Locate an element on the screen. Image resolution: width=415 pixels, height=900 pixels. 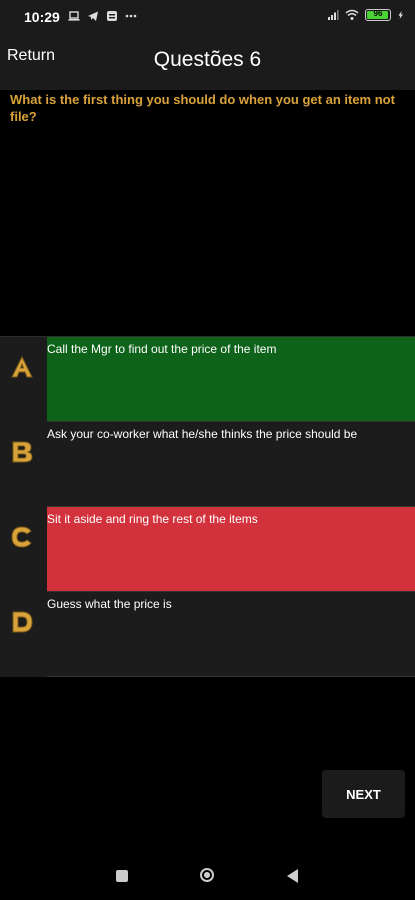
battery-icon: 96 is located at coordinates (378, 15).